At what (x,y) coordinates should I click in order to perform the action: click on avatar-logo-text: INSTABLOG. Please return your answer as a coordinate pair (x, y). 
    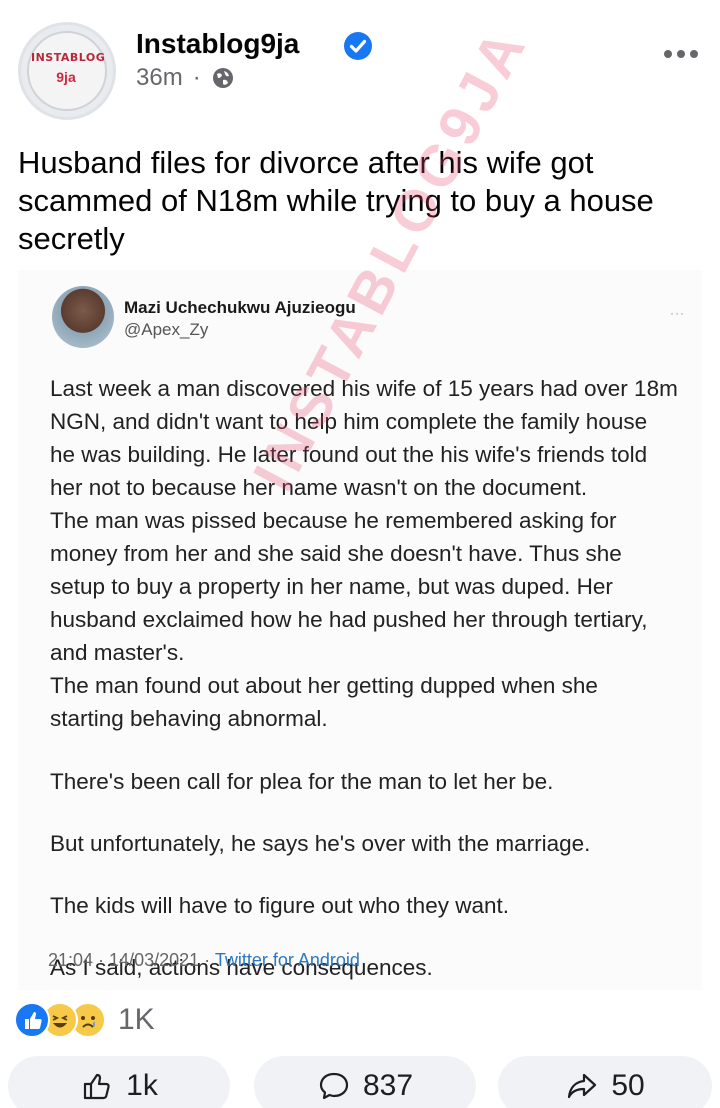
    Looking at the image, I should click on (68, 57).